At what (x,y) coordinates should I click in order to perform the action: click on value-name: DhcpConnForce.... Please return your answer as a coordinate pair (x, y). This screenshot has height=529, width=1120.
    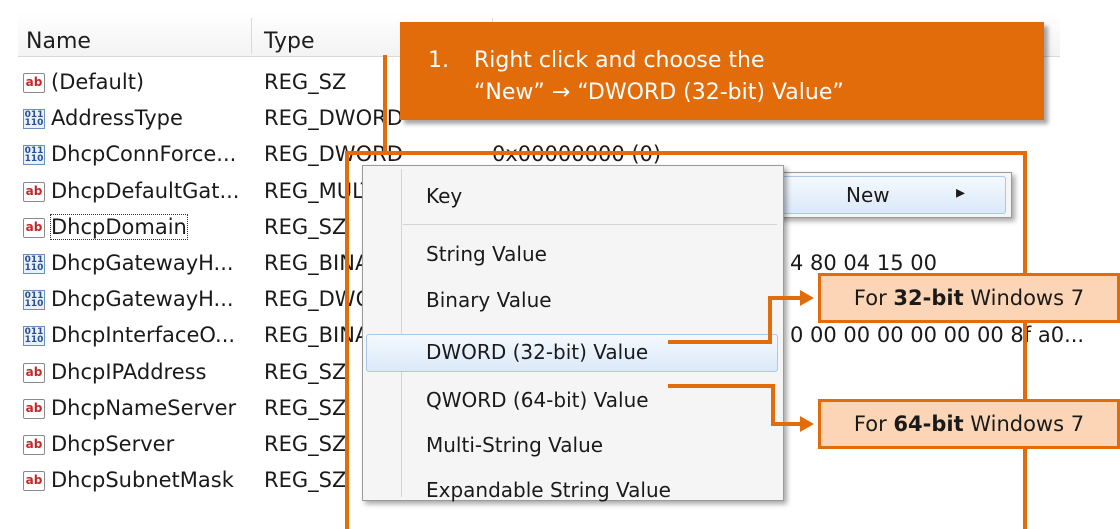
    Looking at the image, I should click on (143, 154).